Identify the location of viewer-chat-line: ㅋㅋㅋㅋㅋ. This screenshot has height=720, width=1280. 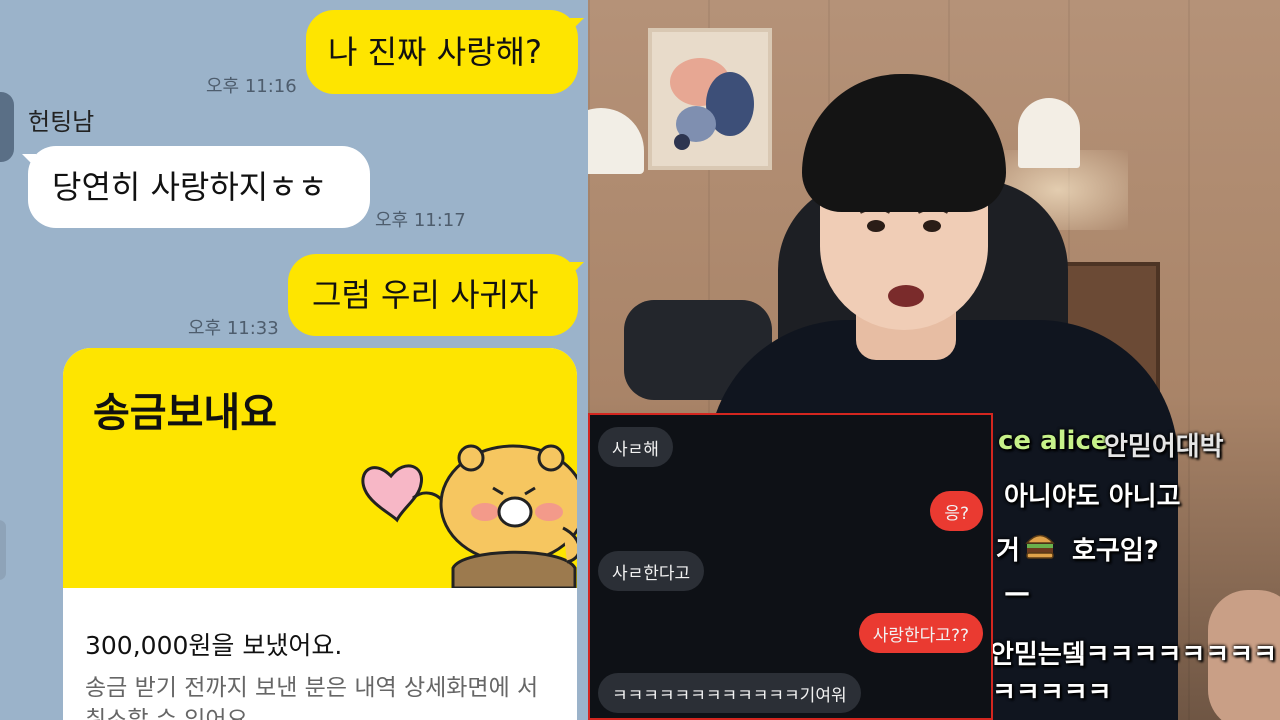
(1052, 693).